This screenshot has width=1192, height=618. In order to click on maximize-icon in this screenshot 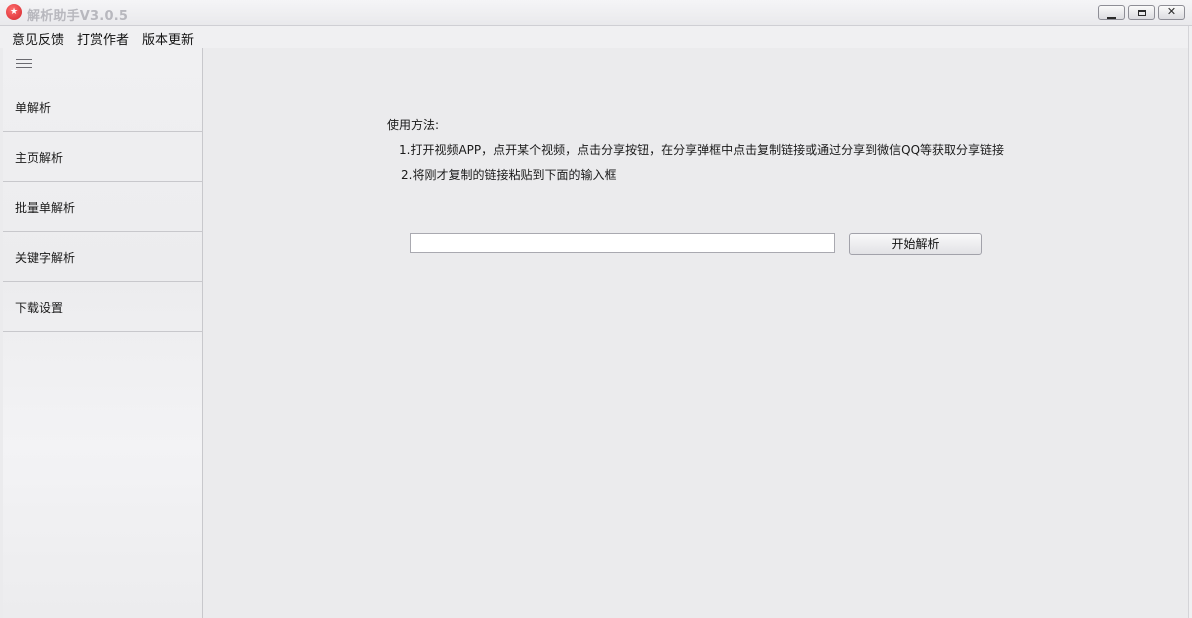, I will do `click(1141, 13)`.